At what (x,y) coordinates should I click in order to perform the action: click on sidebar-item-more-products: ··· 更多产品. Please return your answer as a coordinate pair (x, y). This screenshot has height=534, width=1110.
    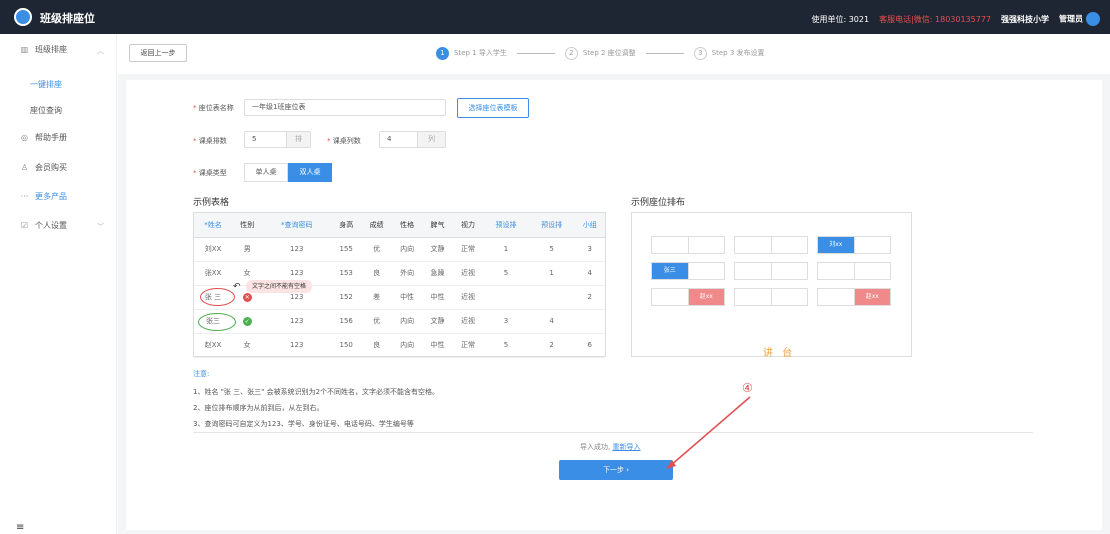
    Looking at the image, I should click on (43, 196).